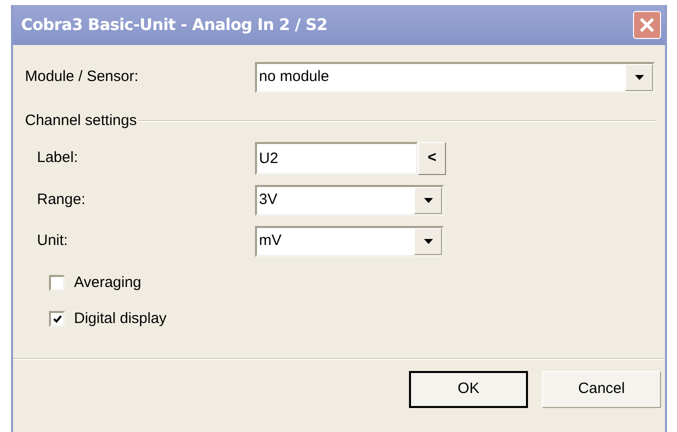 The image size is (677, 432). Describe the element at coordinates (108, 282) in the screenshot. I see `checkbox-label: Averaging` at that location.